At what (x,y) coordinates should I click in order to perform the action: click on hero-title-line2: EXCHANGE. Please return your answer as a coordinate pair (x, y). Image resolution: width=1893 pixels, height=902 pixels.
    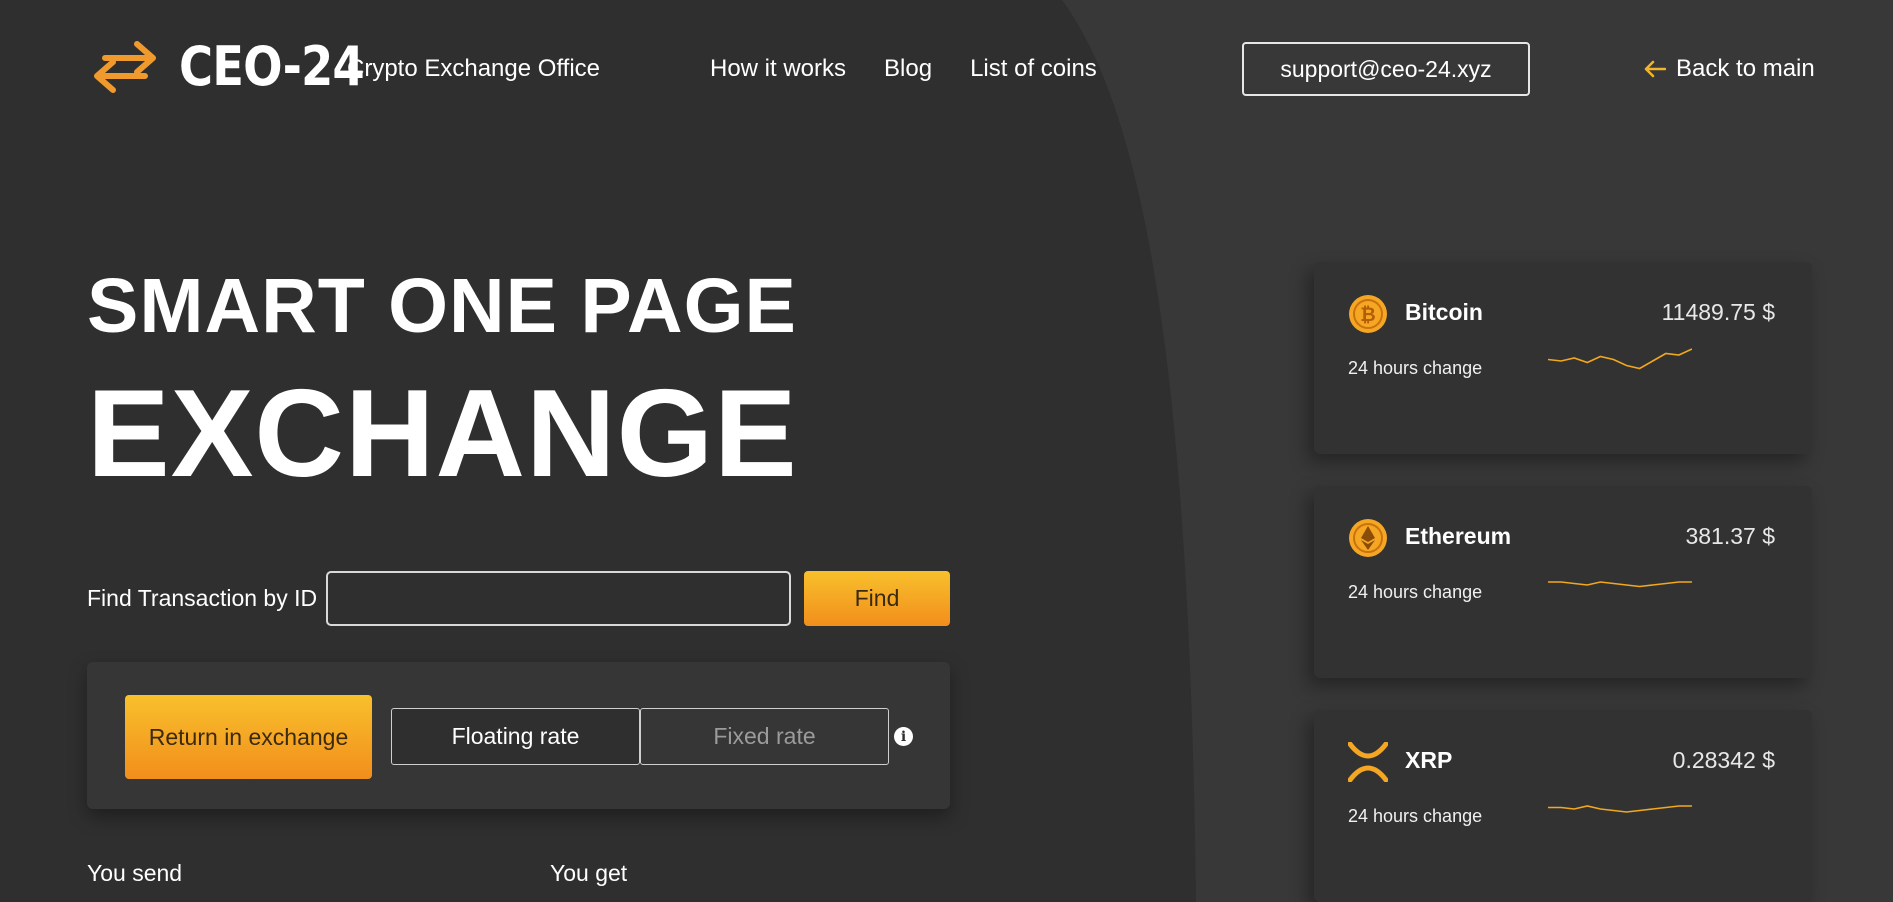
    Looking at the image, I should click on (442, 434).